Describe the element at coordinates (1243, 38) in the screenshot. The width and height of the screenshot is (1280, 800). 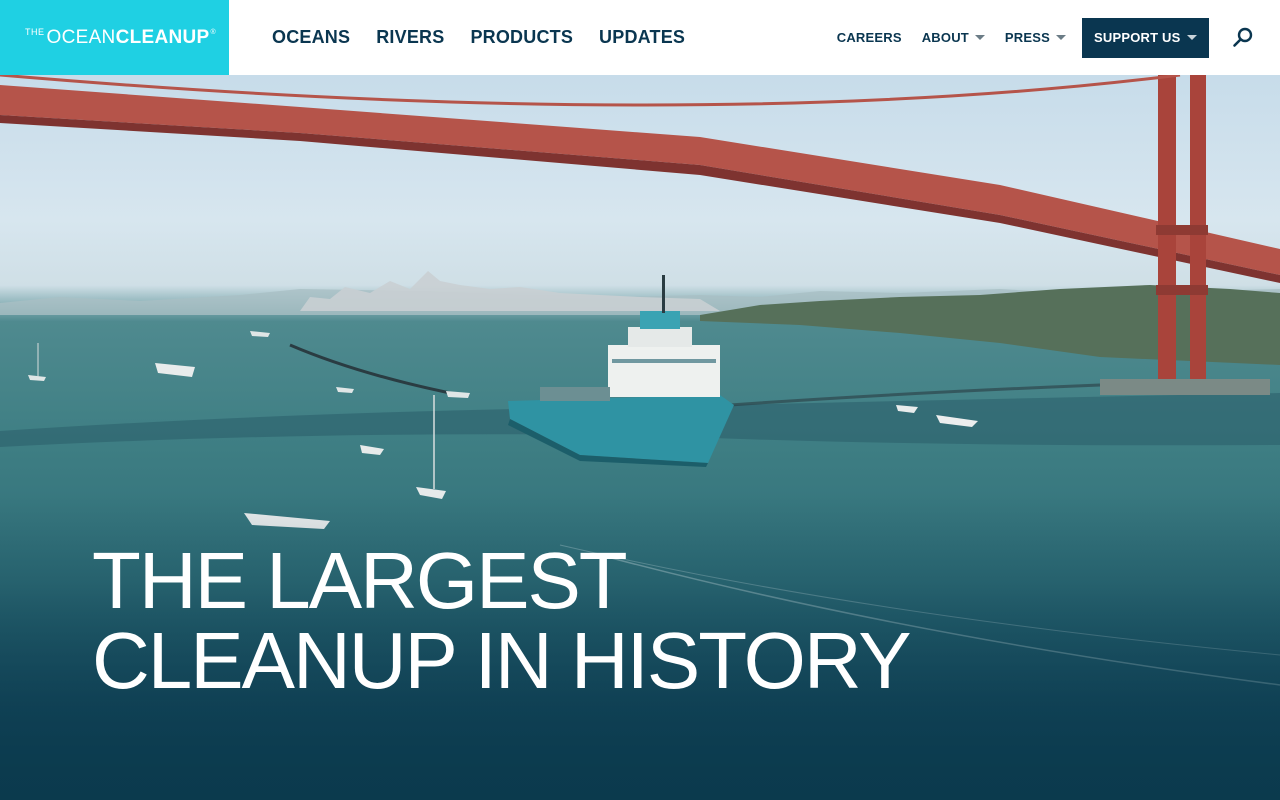
I see `search-icon` at that location.